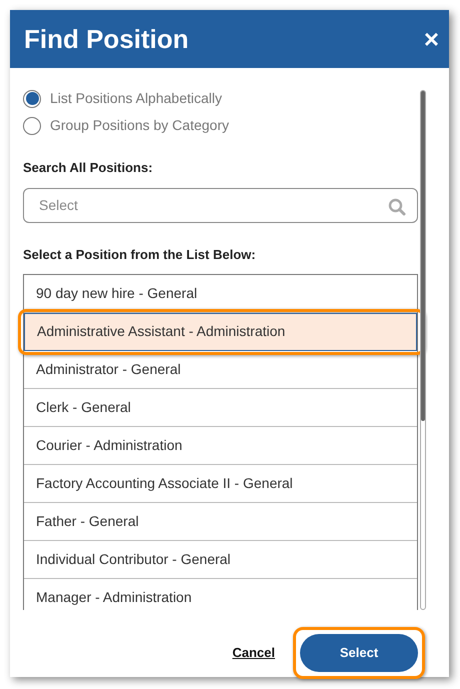 This screenshot has height=689, width=460. What do you see at coordinates (139, 125) in the screenshot?
I see `radio-label: Group Positions by Category` at bounding box center [139, 125].